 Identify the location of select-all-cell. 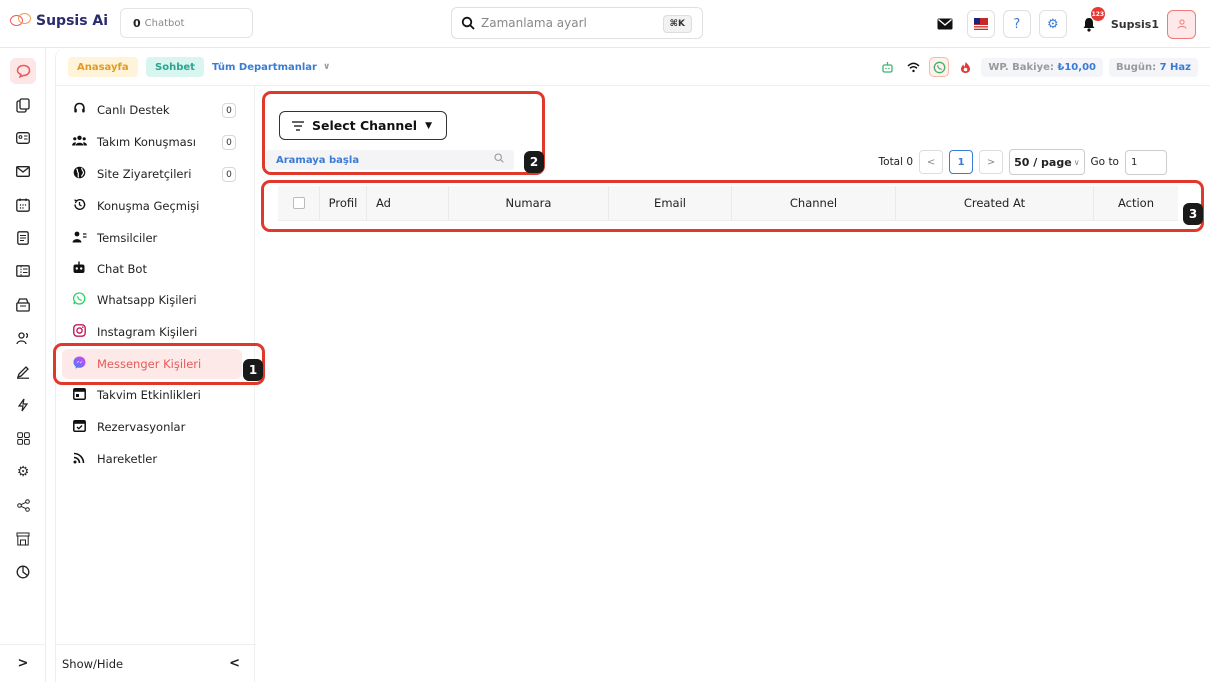
(299, 203).